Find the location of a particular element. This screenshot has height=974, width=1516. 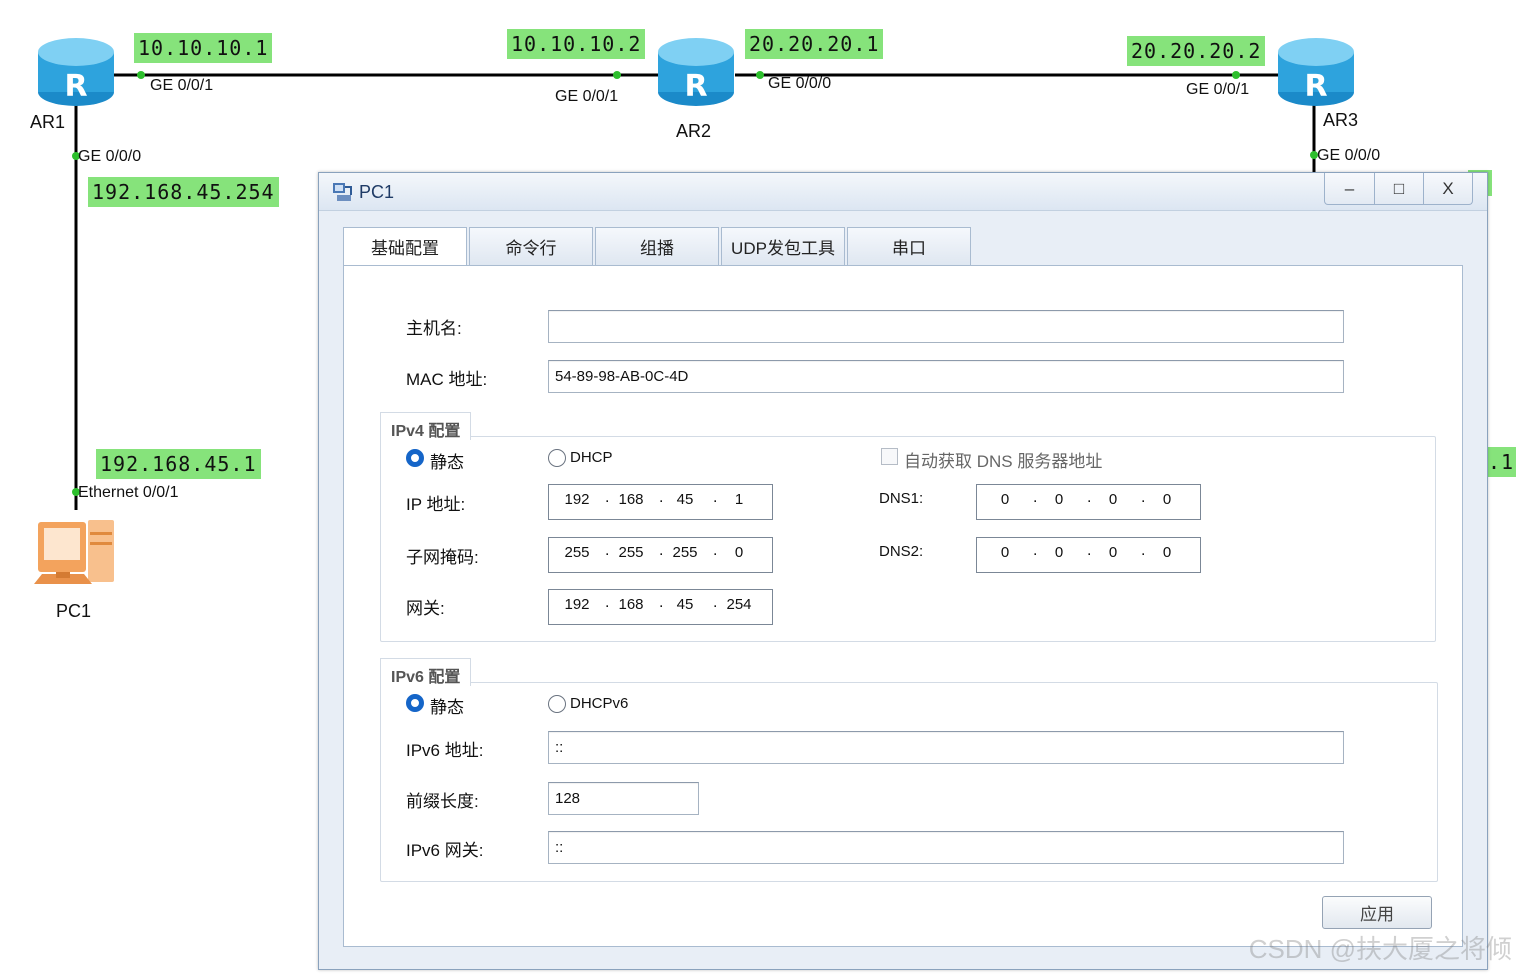

window-controls: – □ X is located at coordinates (1398, 189).